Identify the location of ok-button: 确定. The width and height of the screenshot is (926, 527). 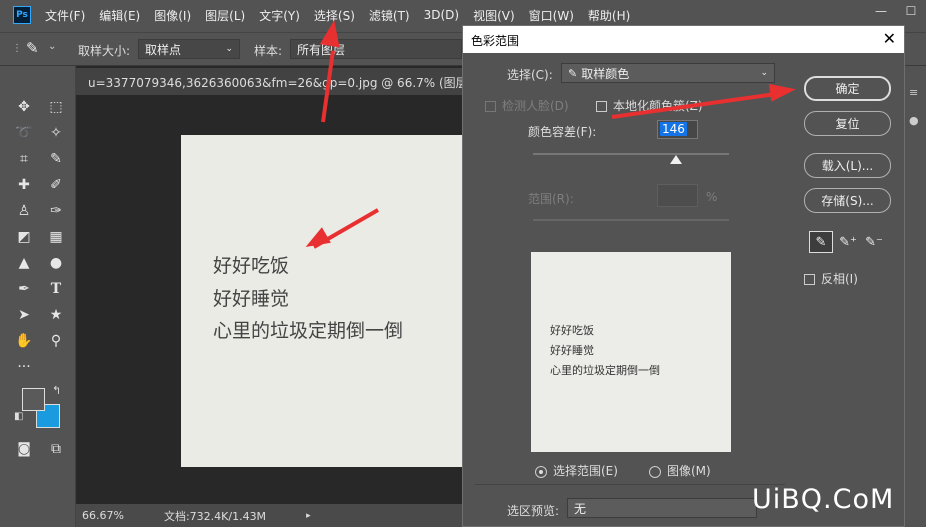
(847, 88).